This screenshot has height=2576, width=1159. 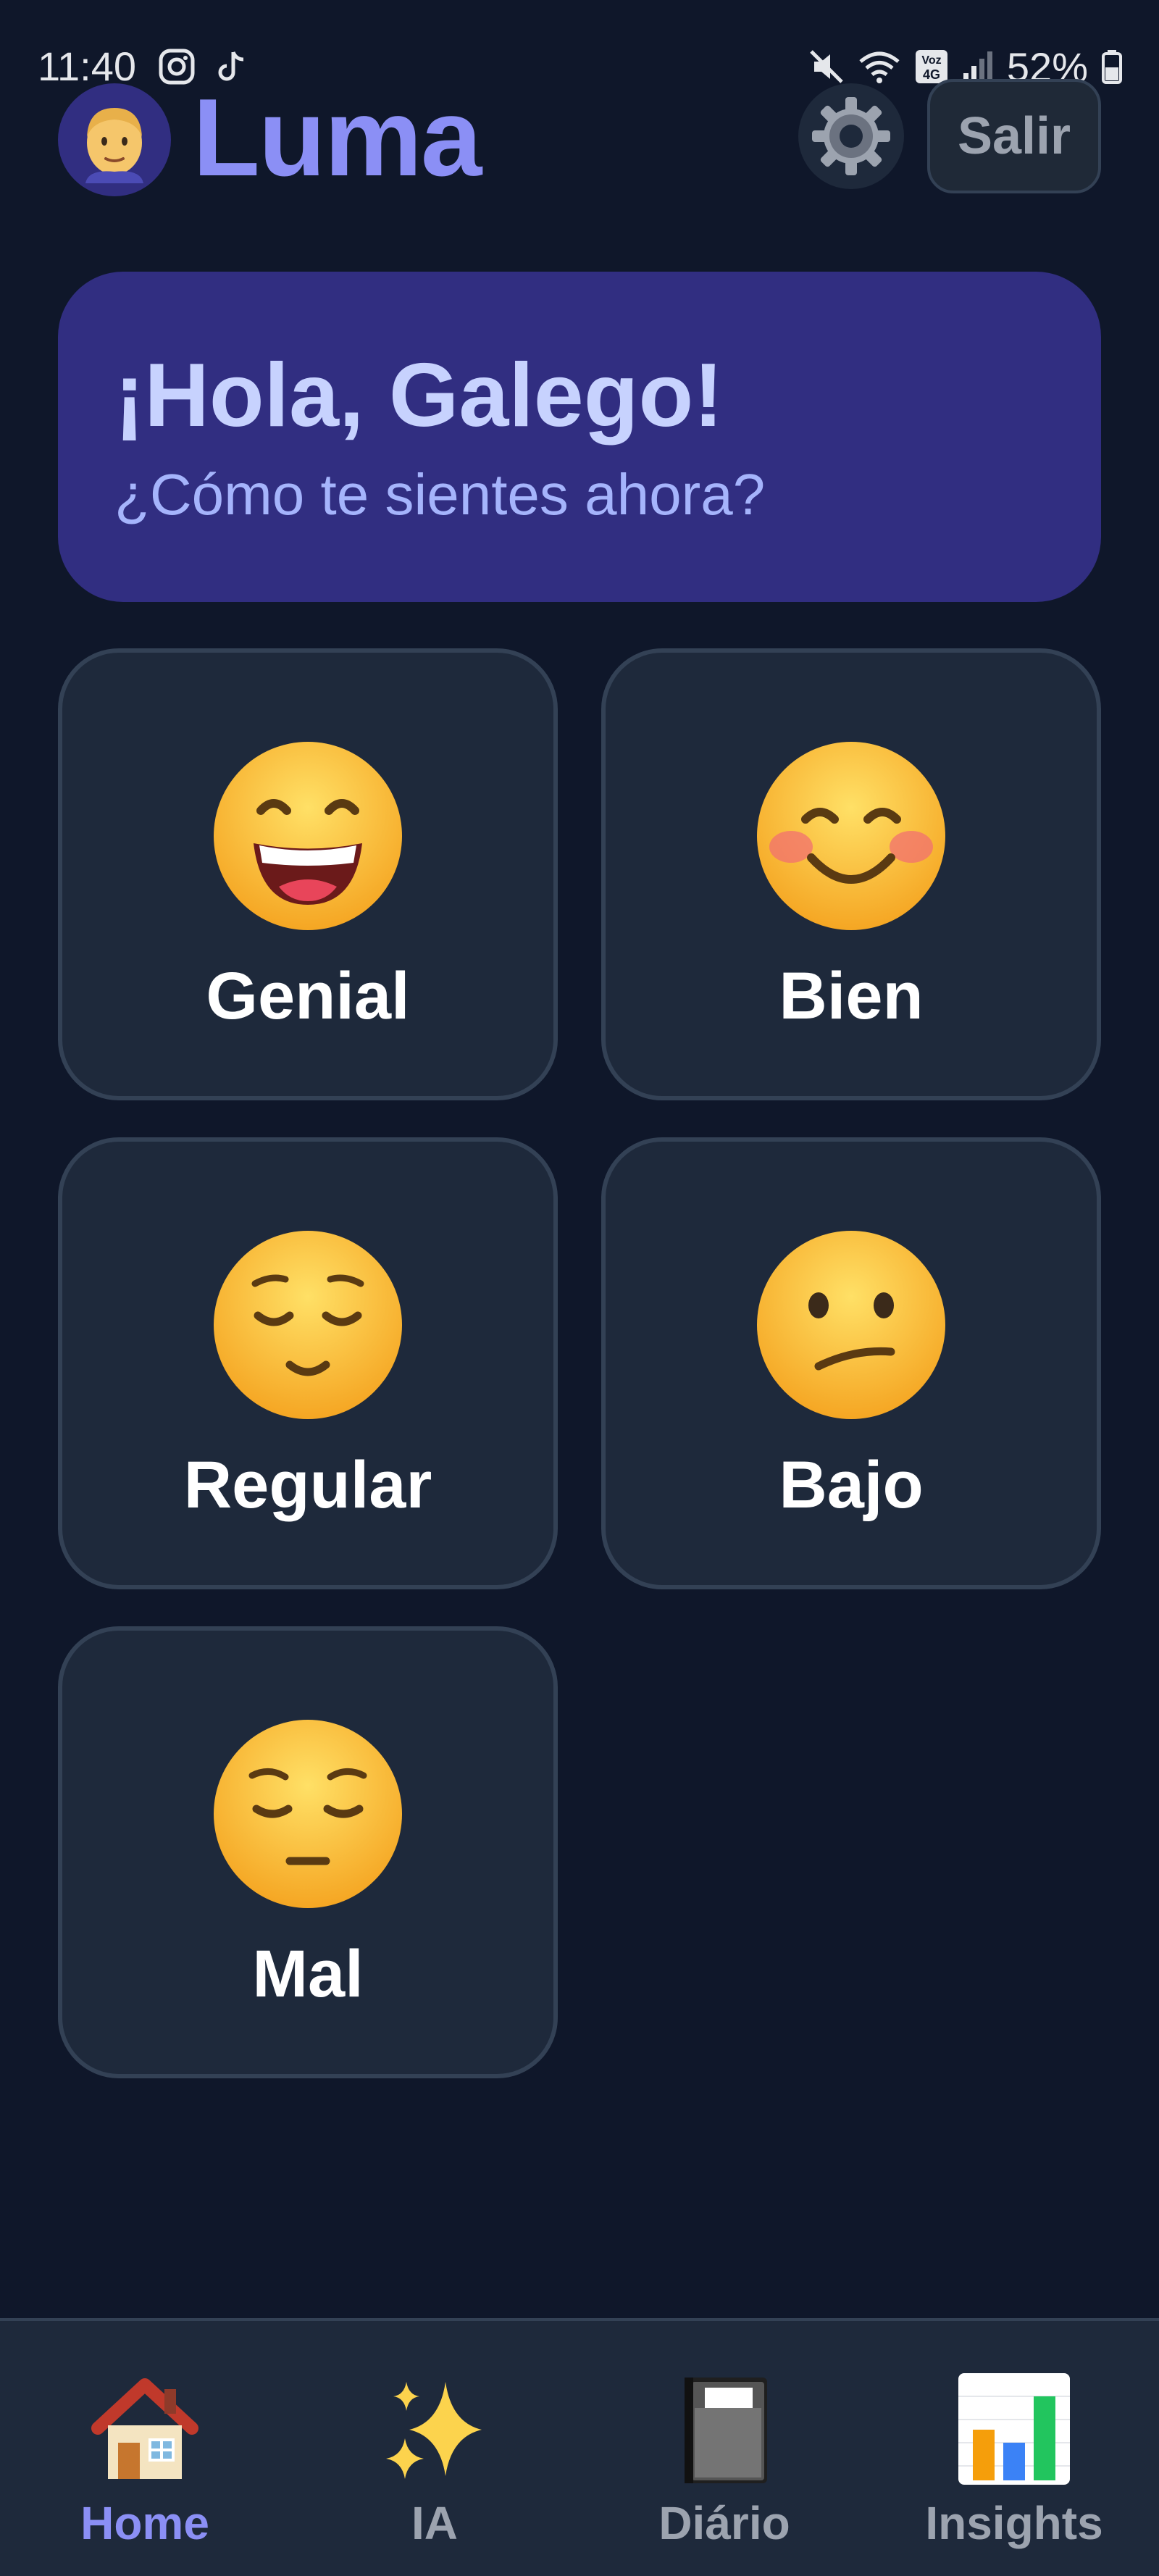 I want to click on smiling-face-icon, so click(x=851, y=836).